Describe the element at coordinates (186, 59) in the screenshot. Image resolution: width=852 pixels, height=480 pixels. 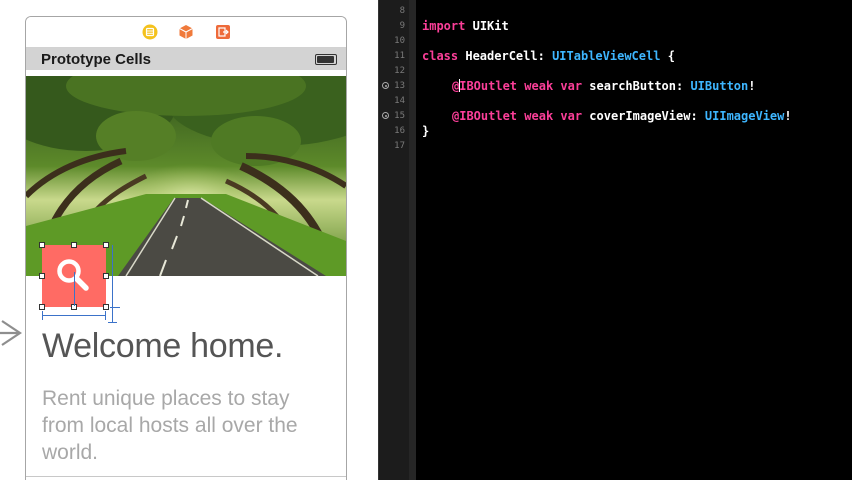
I see `navigation-bar: Prototype Cells` at that location.